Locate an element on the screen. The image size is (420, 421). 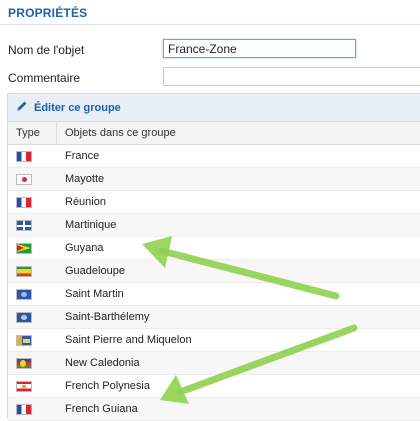
table-row: Saint Pierre and Miquelon is located at coordinates (214, 340).